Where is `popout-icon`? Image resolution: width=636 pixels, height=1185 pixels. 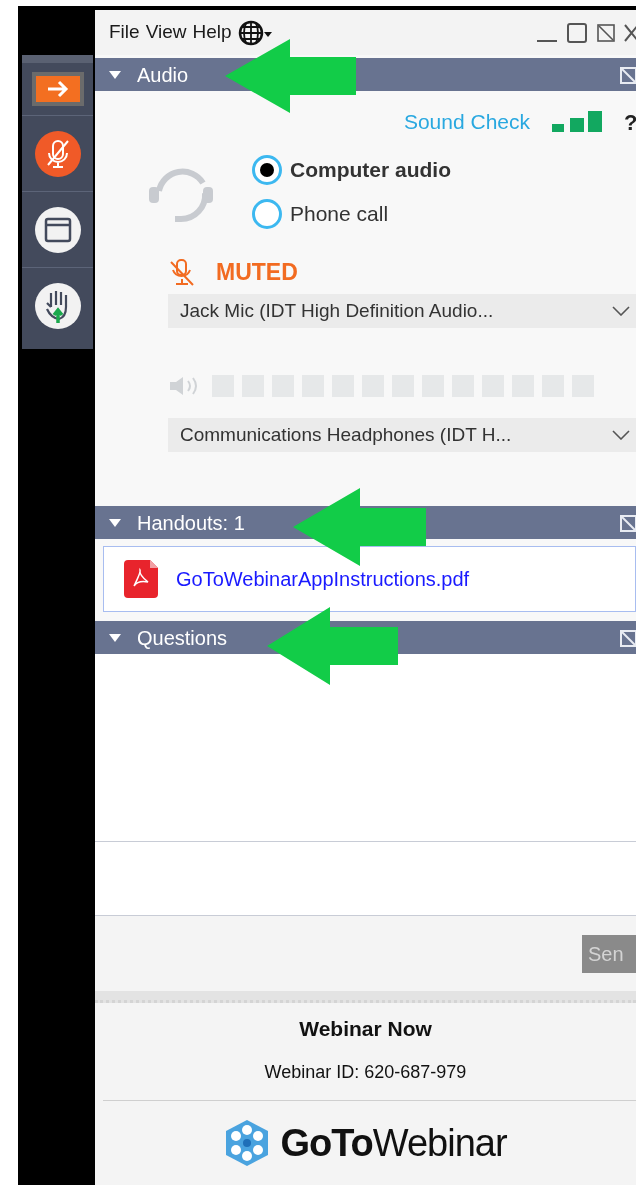 popout-icon is located at coordinates (606, 32).